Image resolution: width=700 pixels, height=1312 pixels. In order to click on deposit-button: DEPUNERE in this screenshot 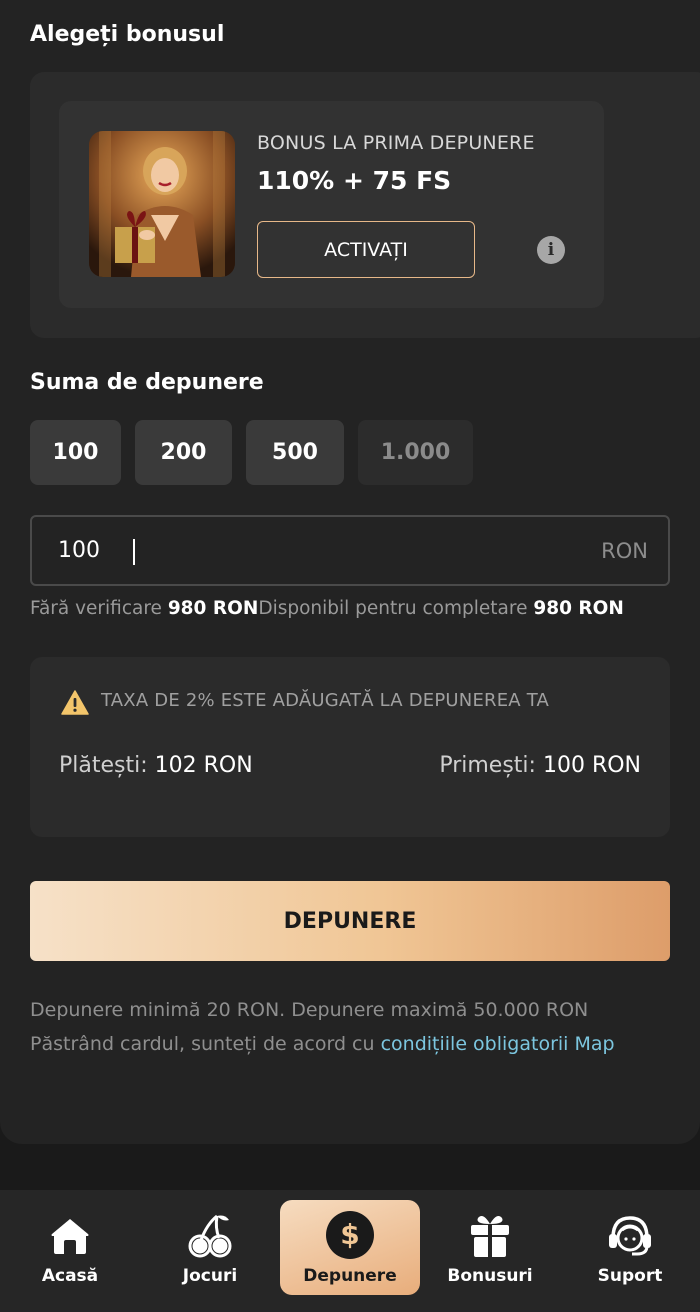, I will do `click(350, 921)`.